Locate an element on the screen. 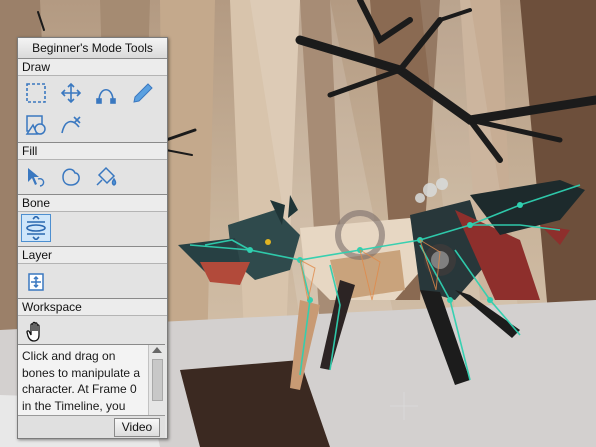 This screenshot has width=596, height=447. transform-points-icon is located at coordinates (71, 93).